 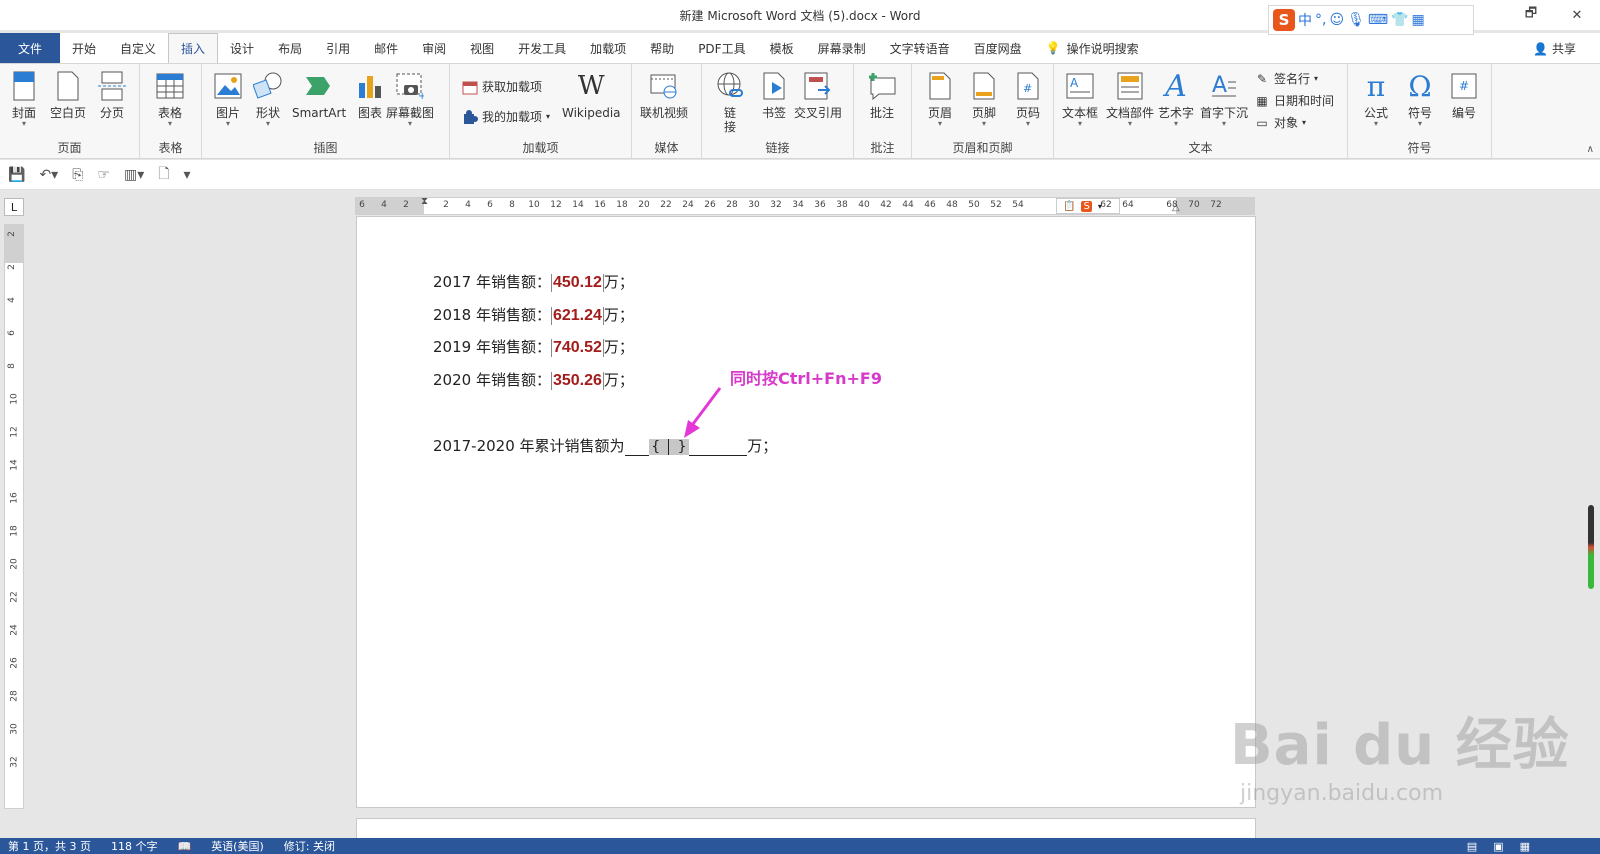 What do you see at coordinates (77, 175) in the screenshot?
I see `format-painter-icon: ⎘` at bounding box center [77, 175].